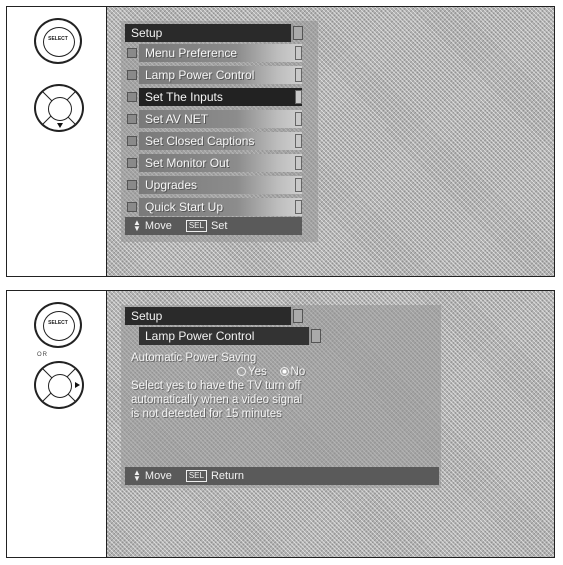 The width and height of the screenshot is (563, 565). What do you see at coordinates (177, 119) in the screenshot?
I see `menu-item-label: Set AV NET` at bounding box center [177, 119].